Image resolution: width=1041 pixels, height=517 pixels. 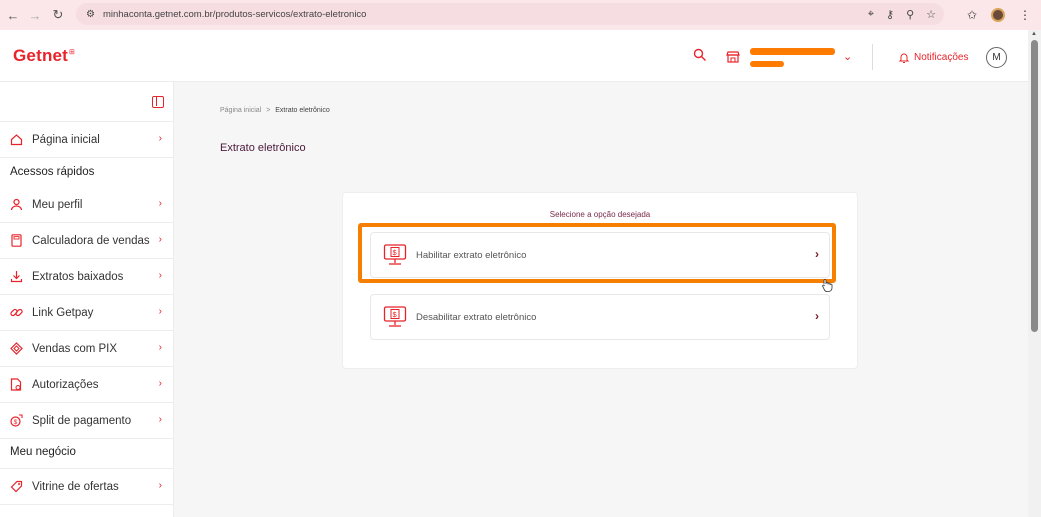 What do you see at coordinates (1034, 186) in the screenshot?
I see `scroll-thumb` at bounding box center [1034, 186].